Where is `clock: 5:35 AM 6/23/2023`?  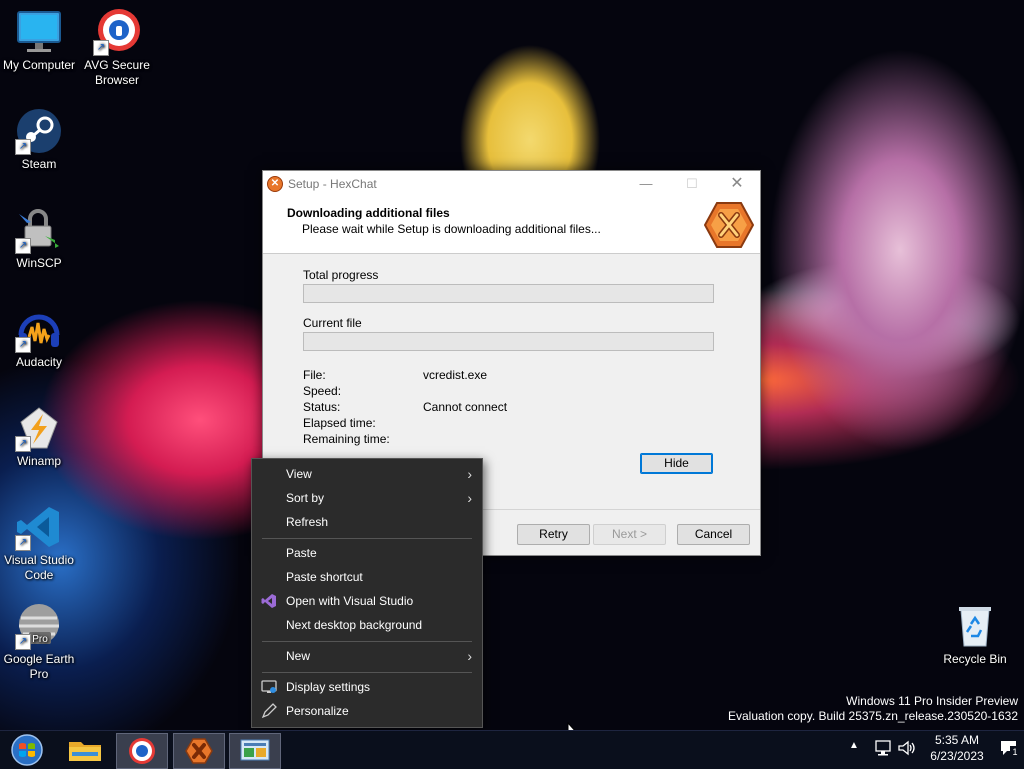
clock: 5:35 AM 6/23/2023 is located at coordinates (957, 748).